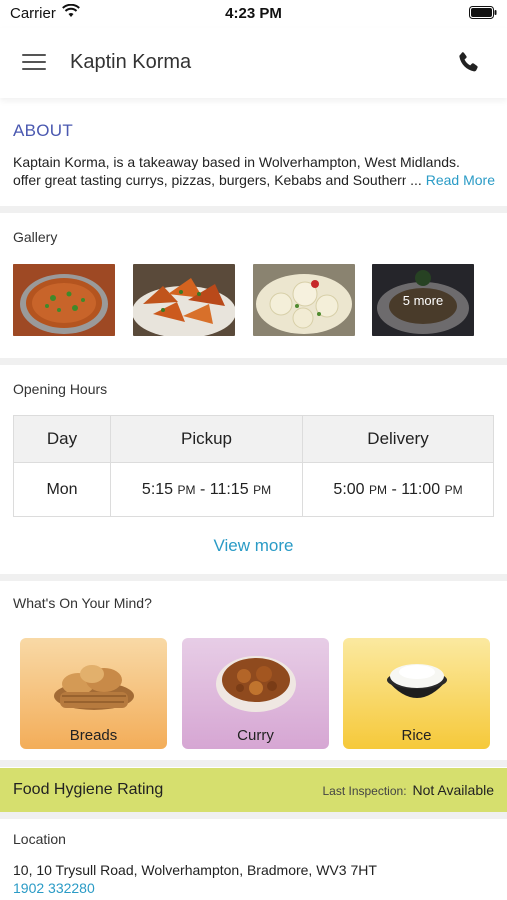 The width and height of the screenshot is (507, 900). What do you see at coordinates (62, 439) in the screenshot?
I see `col-day: Day` at bounding box center [62, 439].